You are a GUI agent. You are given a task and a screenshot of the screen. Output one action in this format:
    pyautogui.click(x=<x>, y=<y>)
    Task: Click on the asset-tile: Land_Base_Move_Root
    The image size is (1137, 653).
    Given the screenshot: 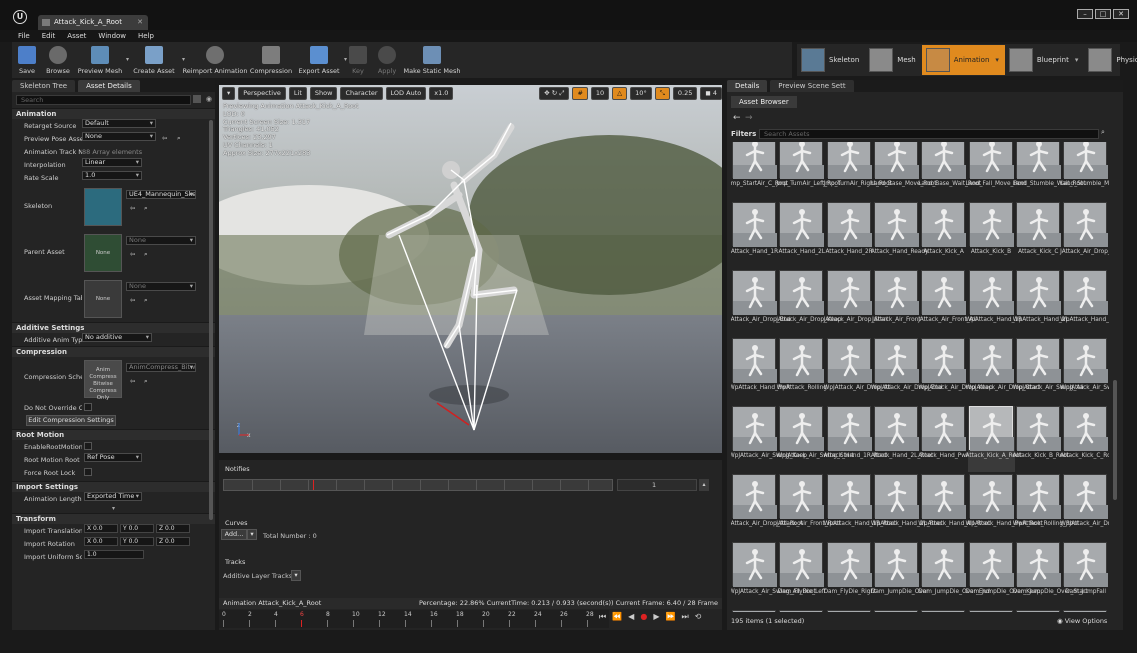 What is the action you would take?
    pyautogui.click(x=904, y=171)
    